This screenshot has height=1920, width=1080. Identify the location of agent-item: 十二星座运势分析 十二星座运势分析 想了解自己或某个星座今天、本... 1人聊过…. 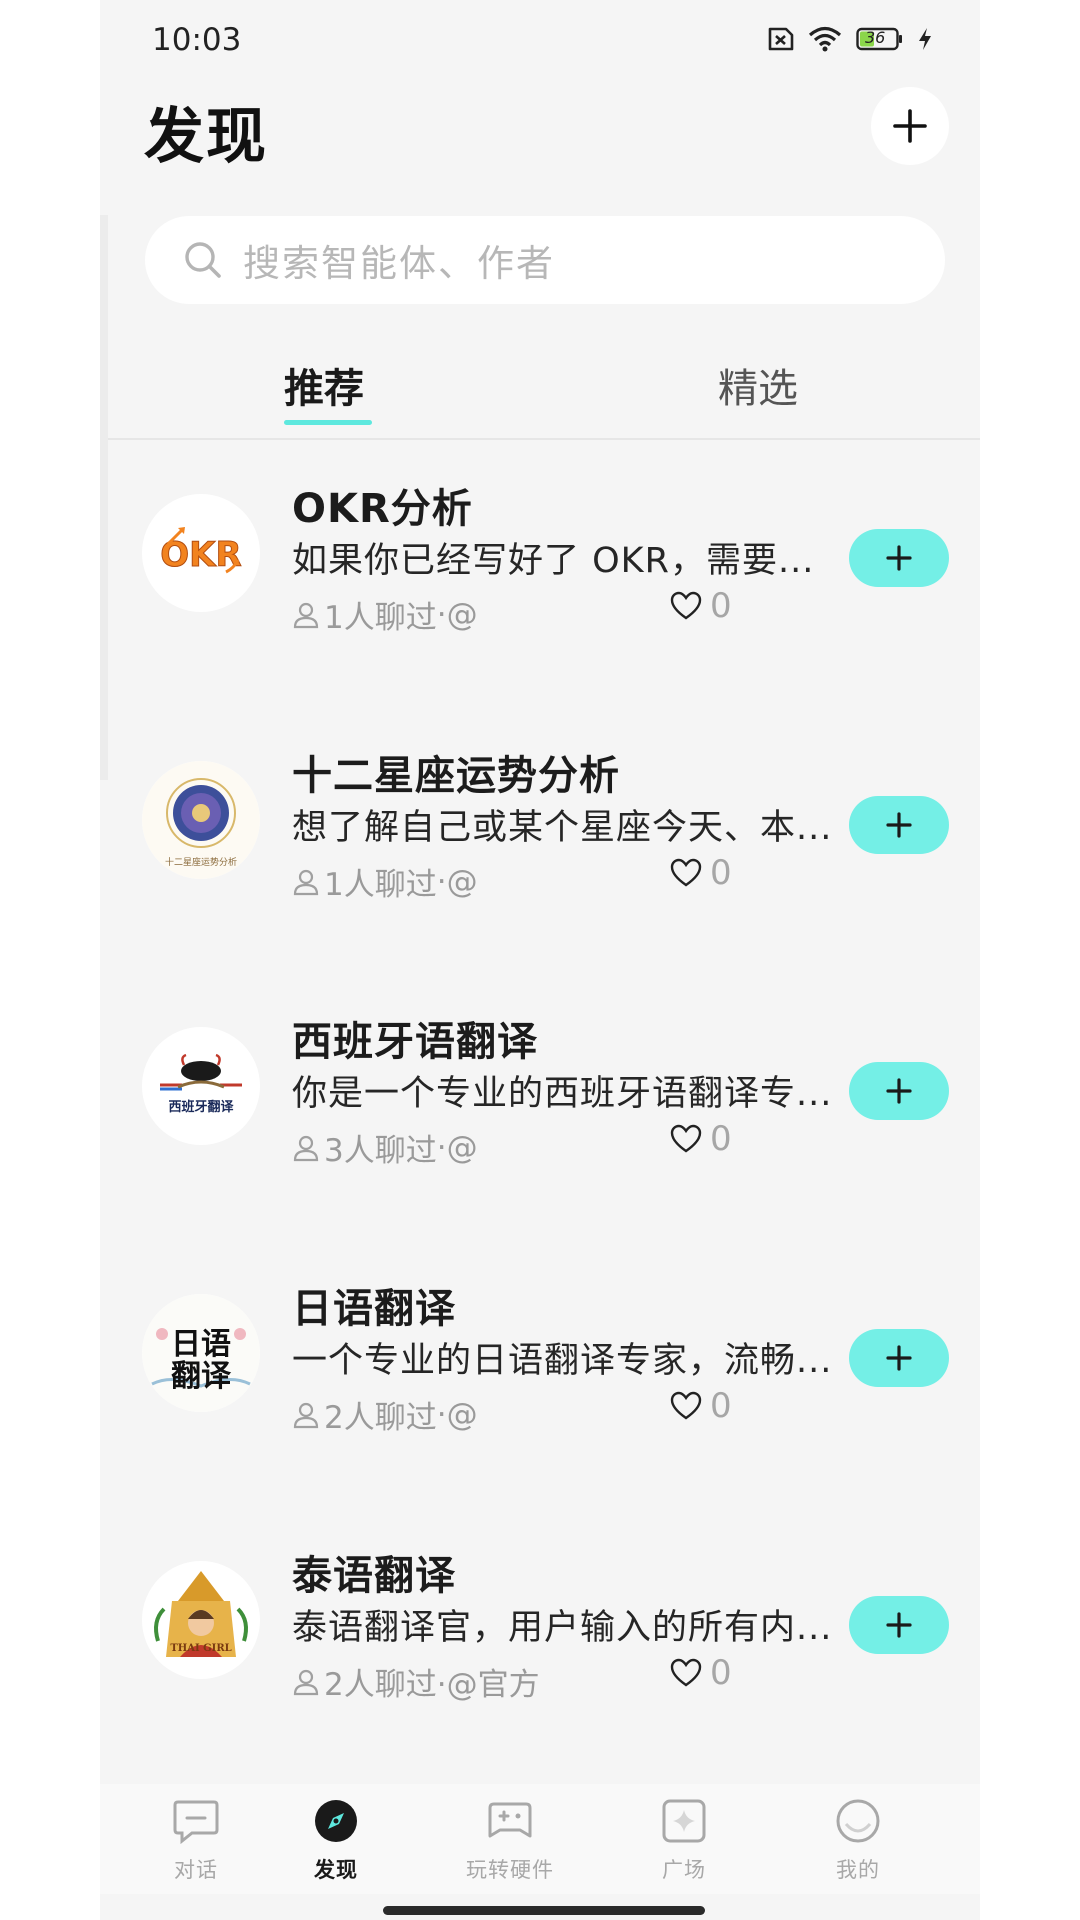
(540, 833).